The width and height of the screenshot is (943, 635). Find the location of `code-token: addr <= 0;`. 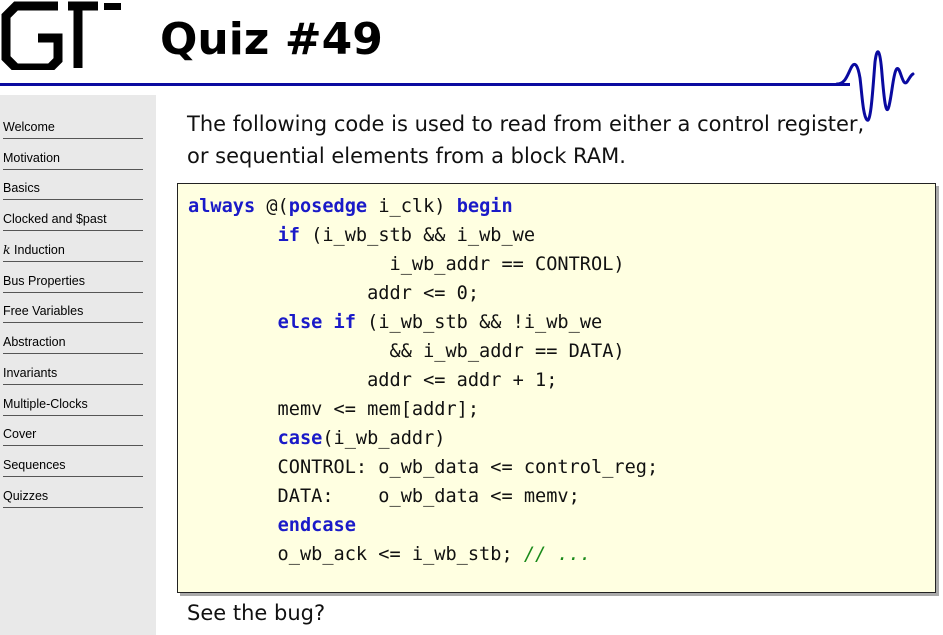

code-token: addr <= 0; is located at coordinates (334, 293).